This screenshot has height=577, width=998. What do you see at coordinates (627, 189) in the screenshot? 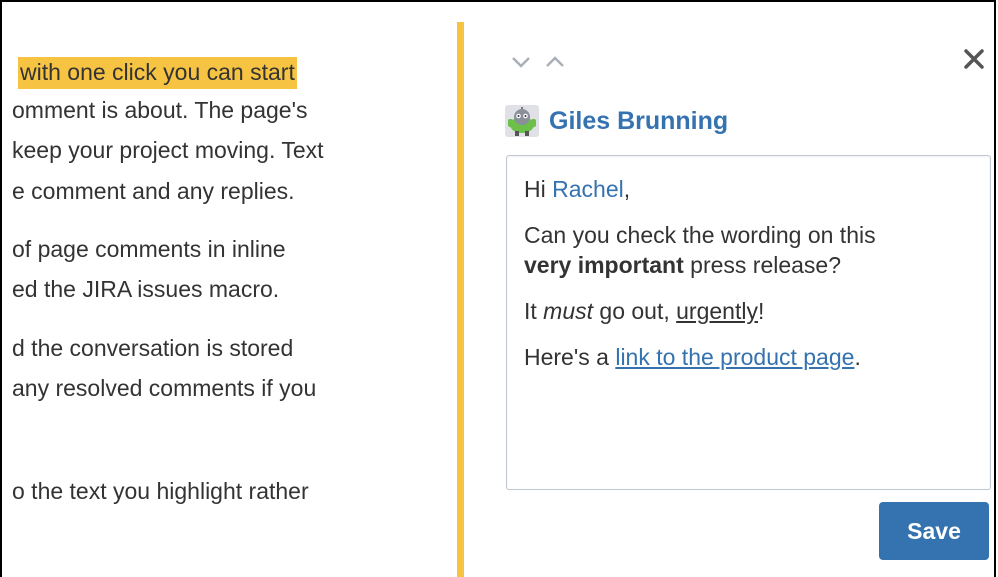
I see `greeting-suffix: ,` at bounding box center [627, 189].